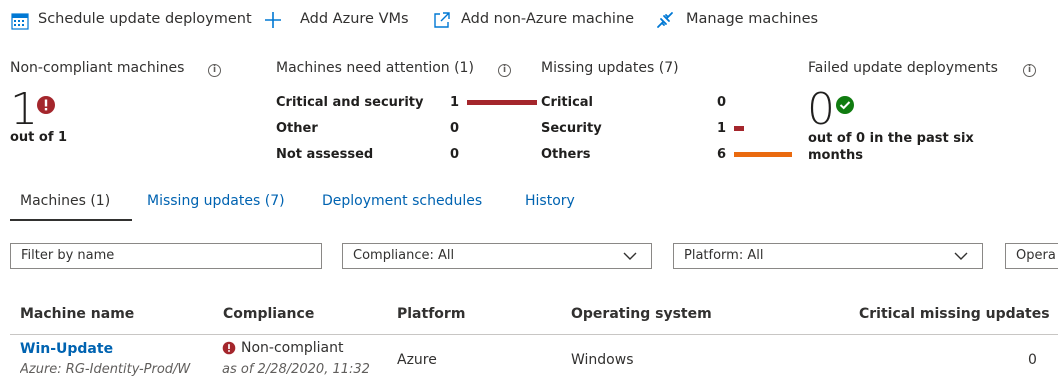 The width and height of the screenshot is (1058, 380). Describe the element at coordinates (71, 220) in the screenshot. I see `tab-active-underline` at that location.